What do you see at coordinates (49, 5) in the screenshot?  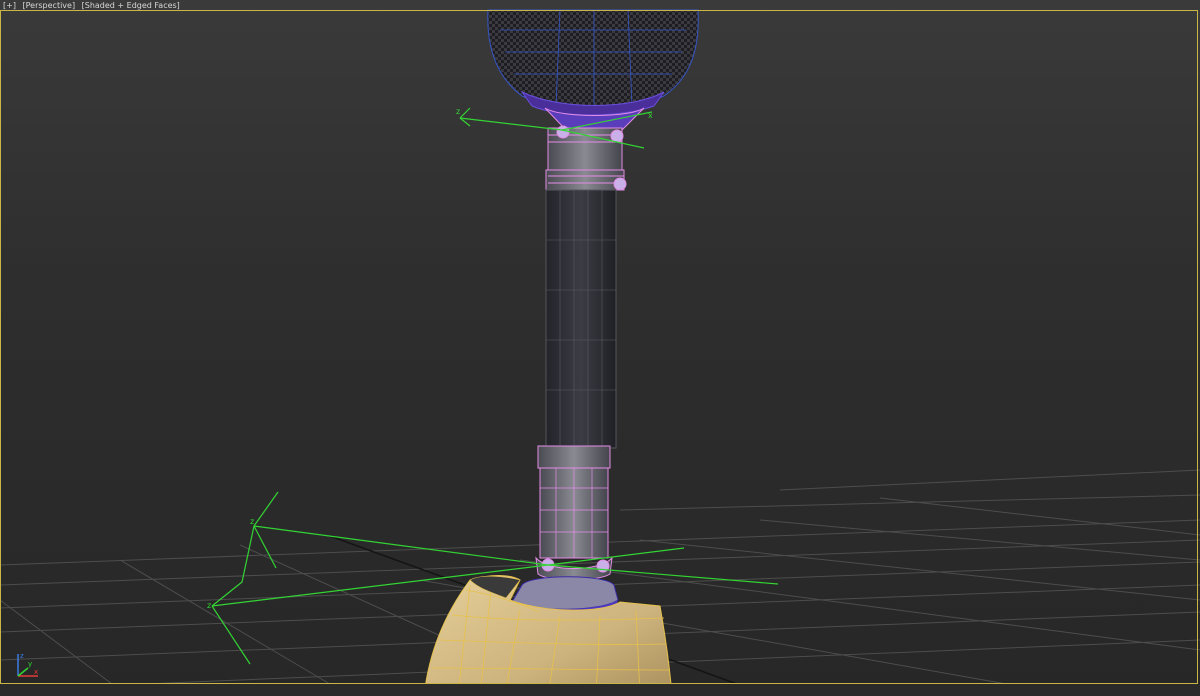 I see `viewport-point-of-view-menu: [Perspective]` at bounding box center [49, 5].